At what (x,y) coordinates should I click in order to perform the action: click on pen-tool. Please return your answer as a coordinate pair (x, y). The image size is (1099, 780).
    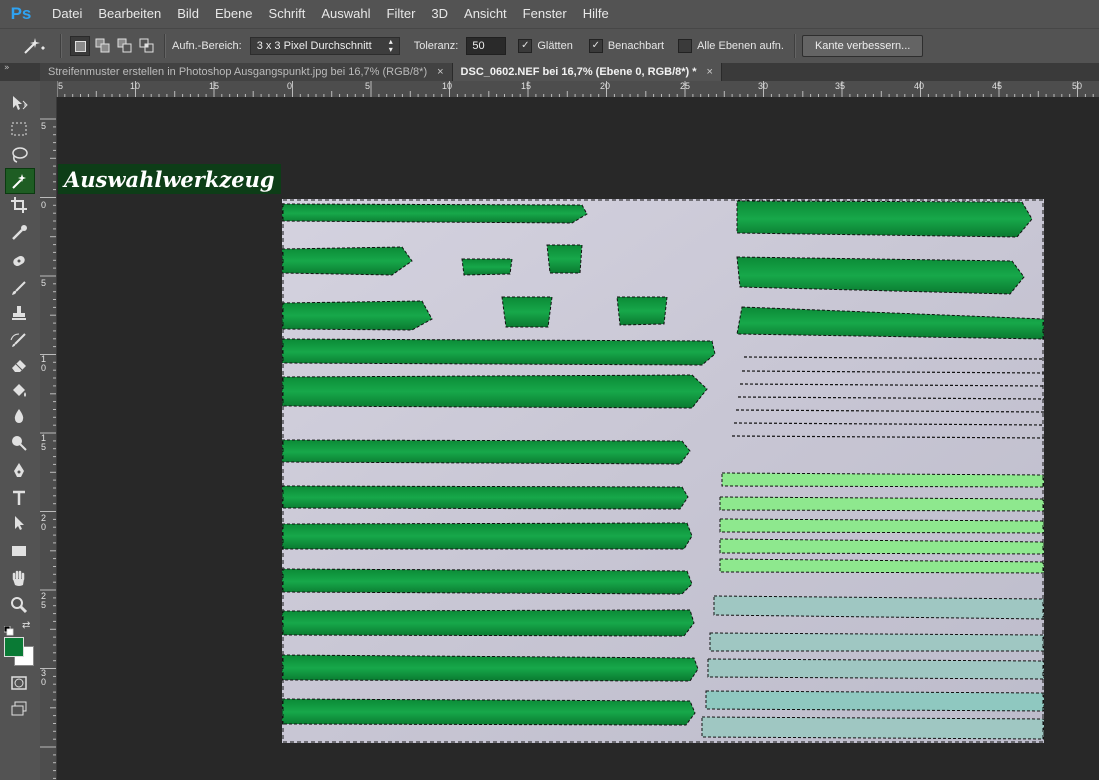
    Looking at the image, I should click on (19, 471).